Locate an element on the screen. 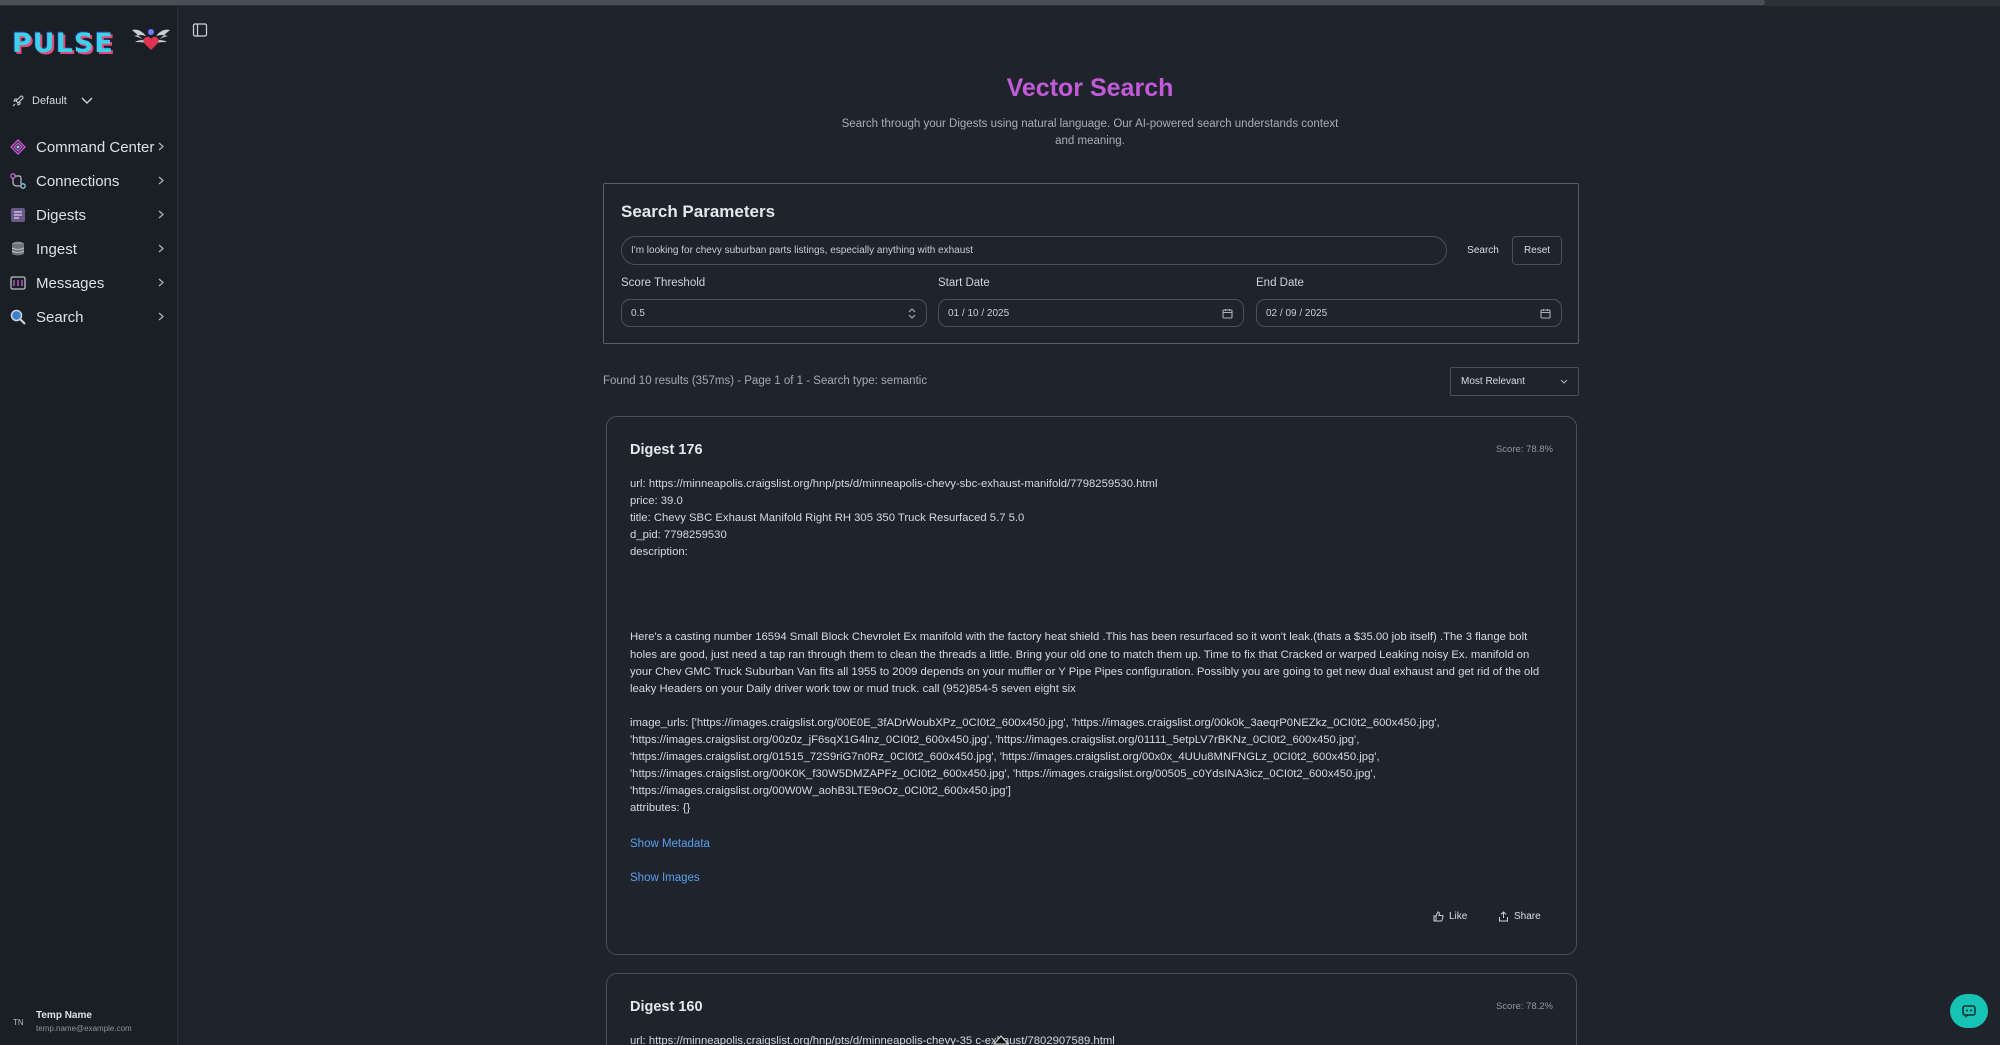  user-name: Temp Name is located at coordinates (64, 1015).